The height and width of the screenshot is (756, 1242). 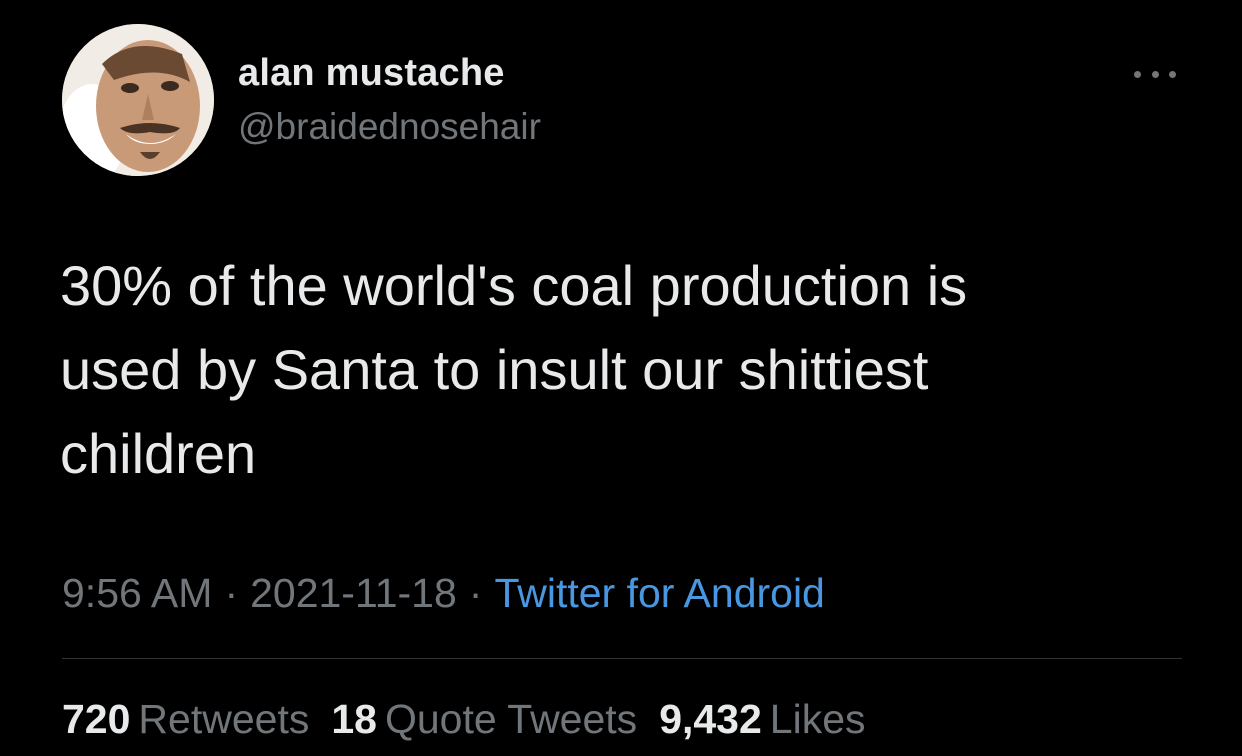 I want to click on tweet-meta: 9:56 AM · 2021-11-18 · Twitter for Android, so click(x=443, y=593).